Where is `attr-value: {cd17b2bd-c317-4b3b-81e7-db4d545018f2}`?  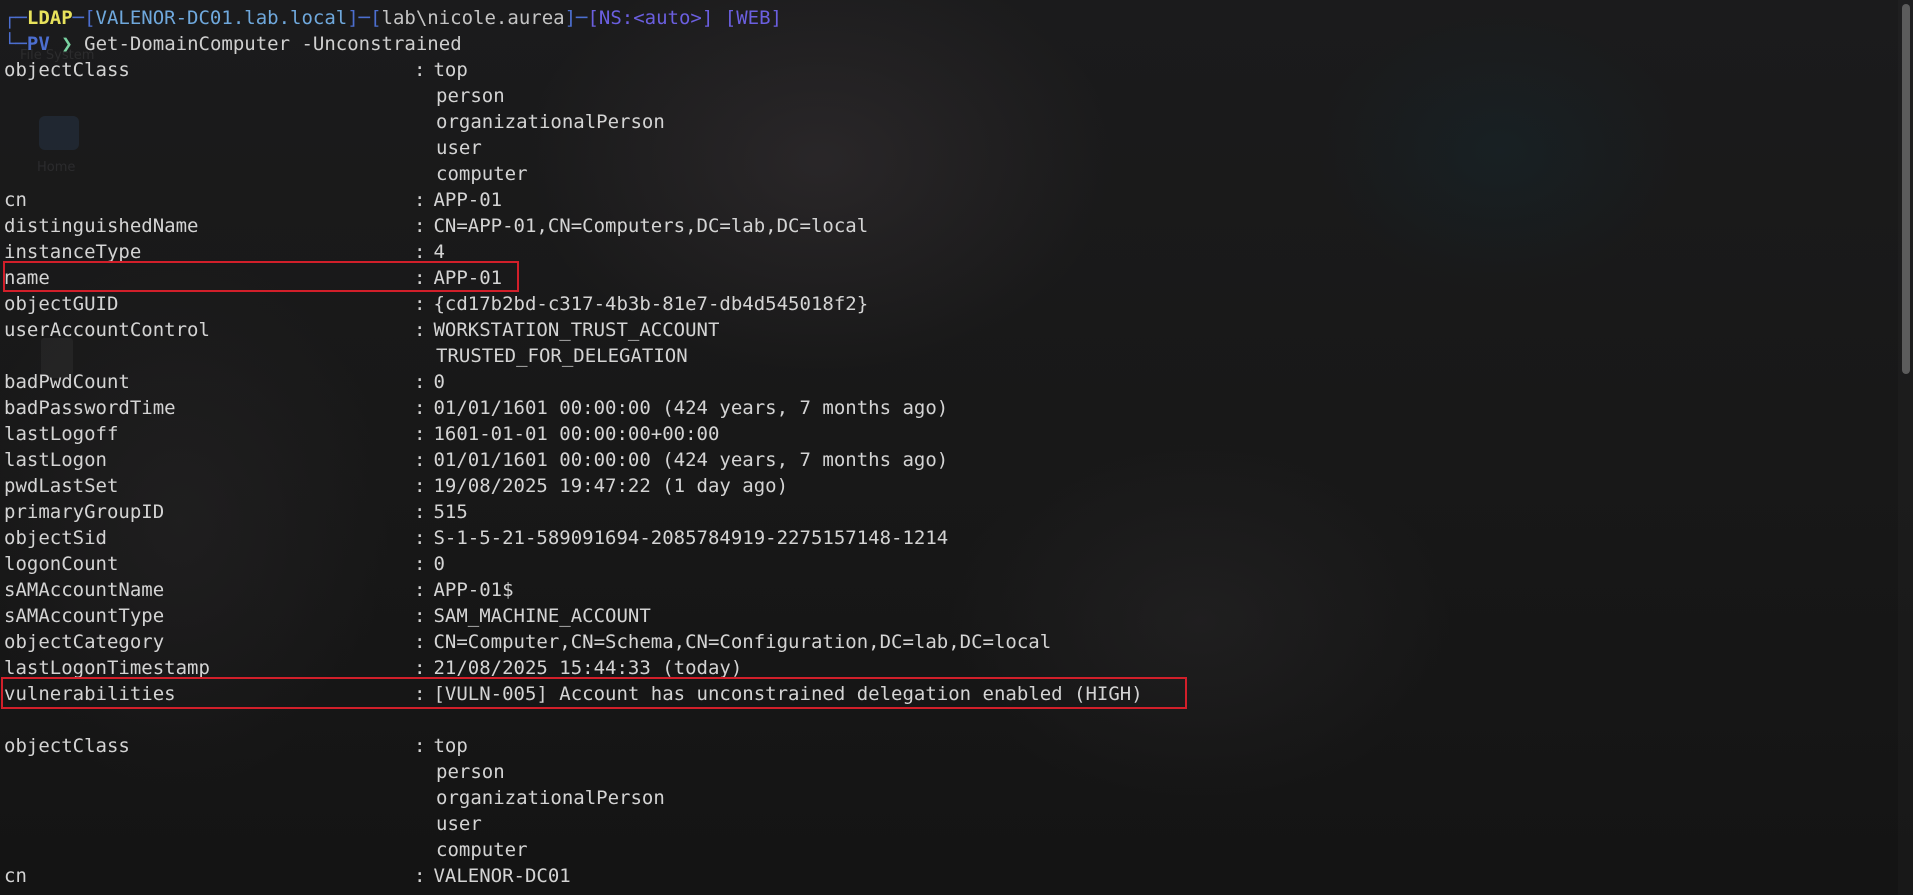 attr-value: {cd17b2bd-c317-4b3b-81e7-db4d545018f2} is located at coordinates (651, 304).